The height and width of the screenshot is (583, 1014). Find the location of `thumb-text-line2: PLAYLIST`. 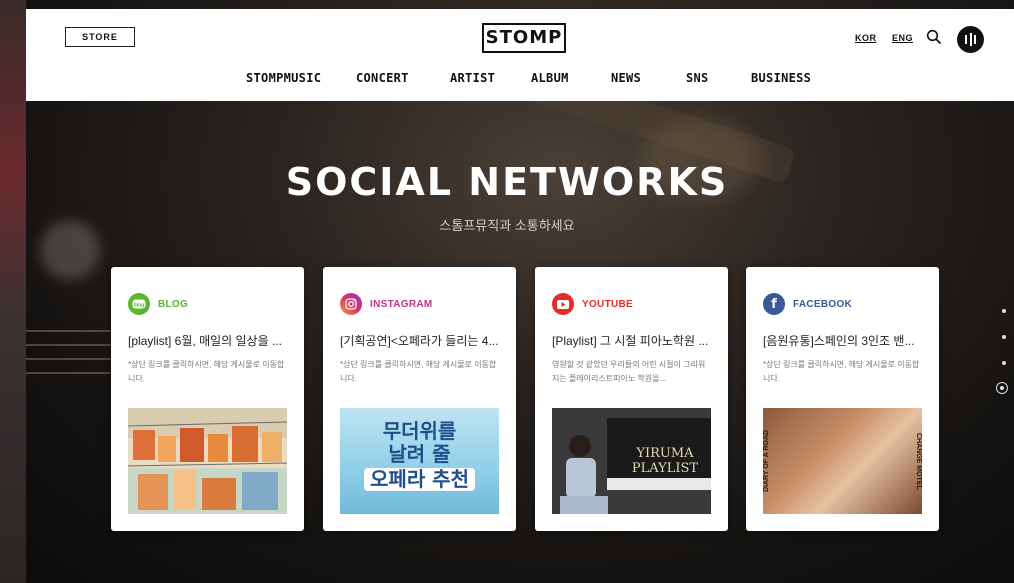

thumb-text-line2: PLAYLIST is located at coordinates (665, 468).